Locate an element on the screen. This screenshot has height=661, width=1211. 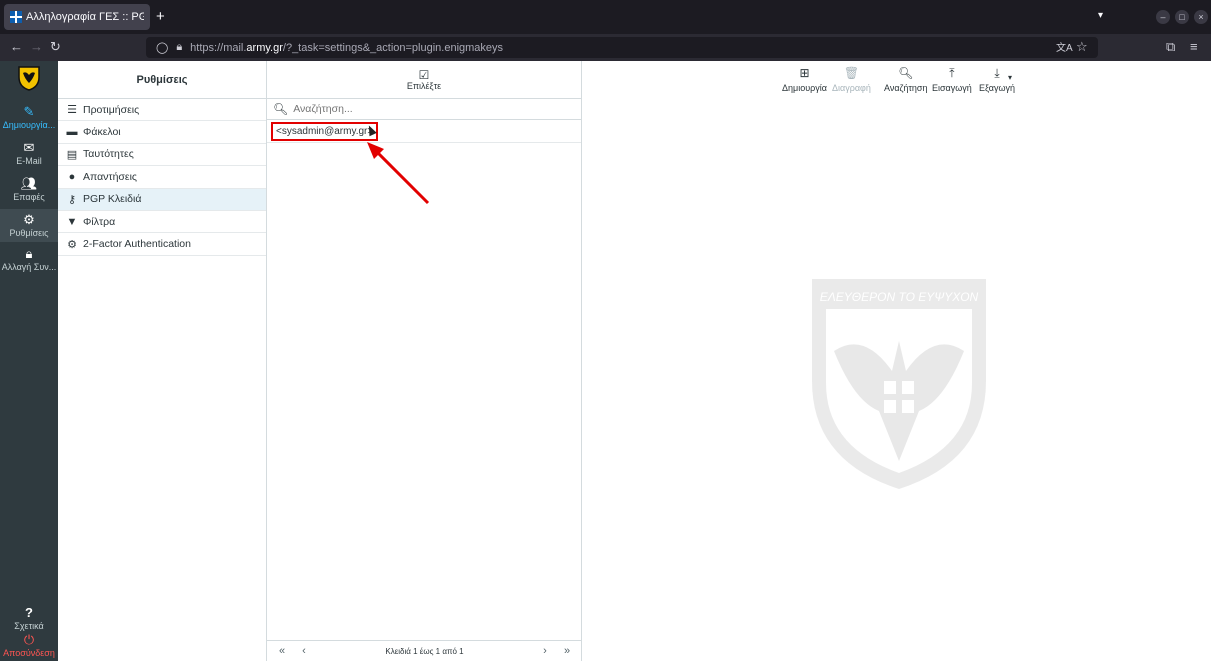
key-search: 🔍︎ is located at coordinates (424, 109).